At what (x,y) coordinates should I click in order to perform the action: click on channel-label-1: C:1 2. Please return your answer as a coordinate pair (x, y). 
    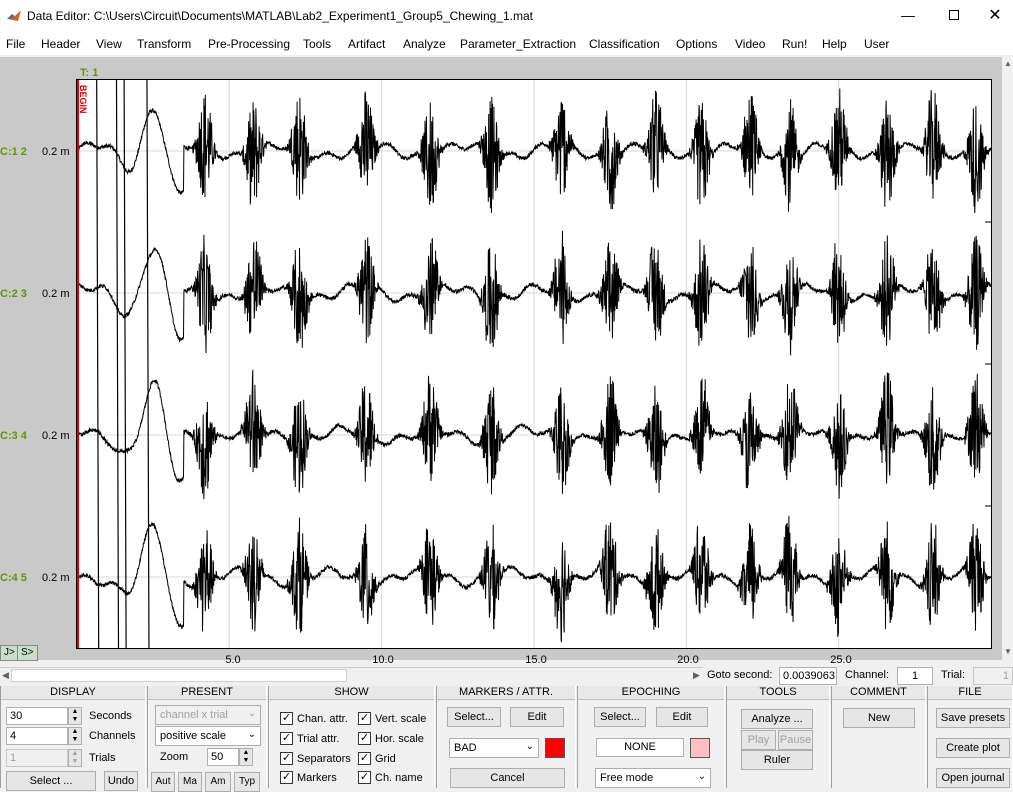
    Looking at the image, I should click on (13, 152).